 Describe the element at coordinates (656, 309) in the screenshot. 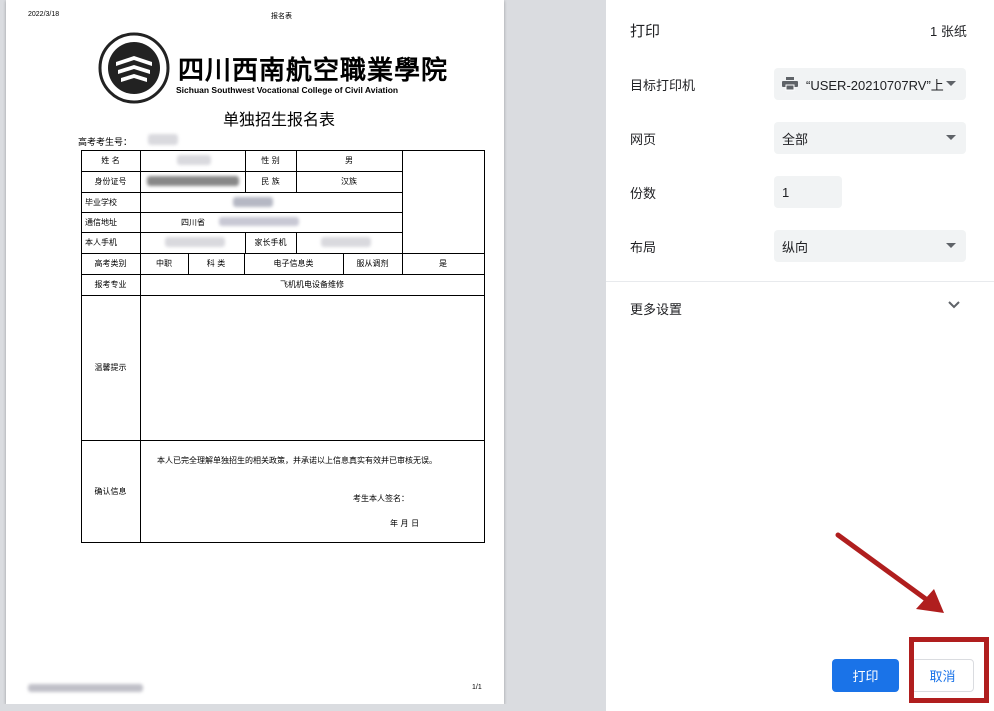

I see `more-settings-label: 更多设置` at that location.